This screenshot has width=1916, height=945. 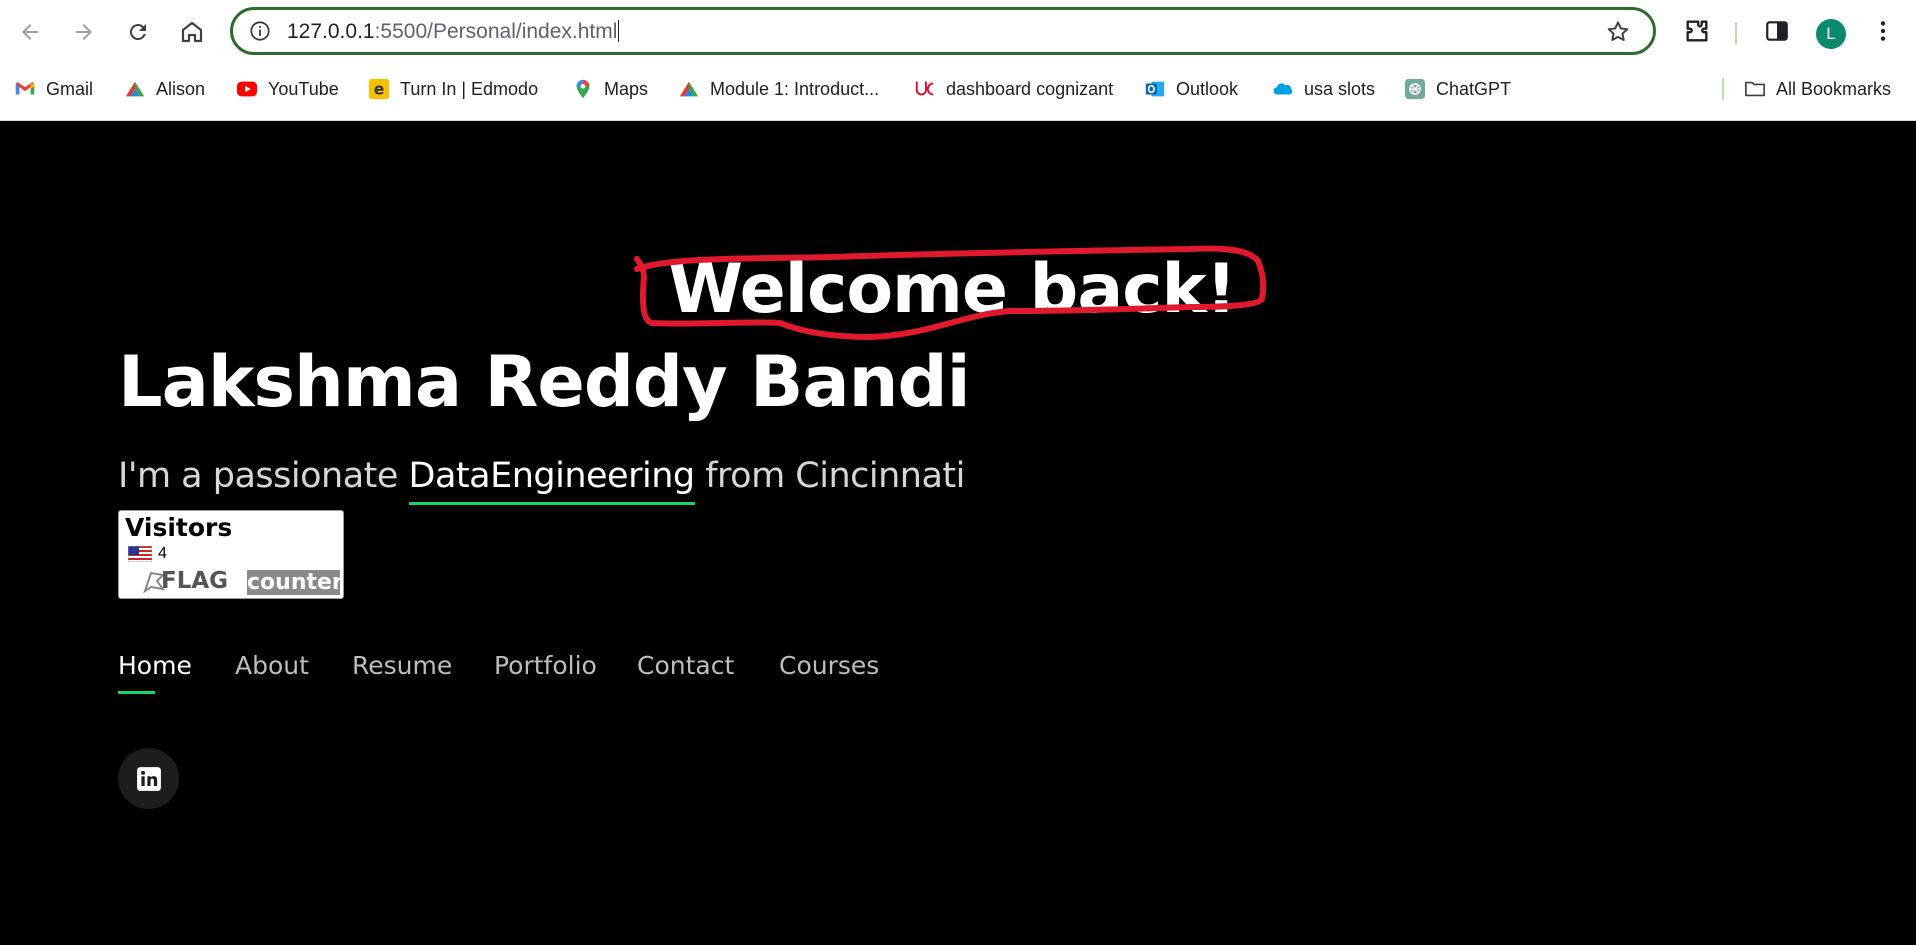 What do you see at coordinates (295, 582) in the screenshot?
I see `flag-counter-brand-badge: counter` at bounding box center [295, 582].